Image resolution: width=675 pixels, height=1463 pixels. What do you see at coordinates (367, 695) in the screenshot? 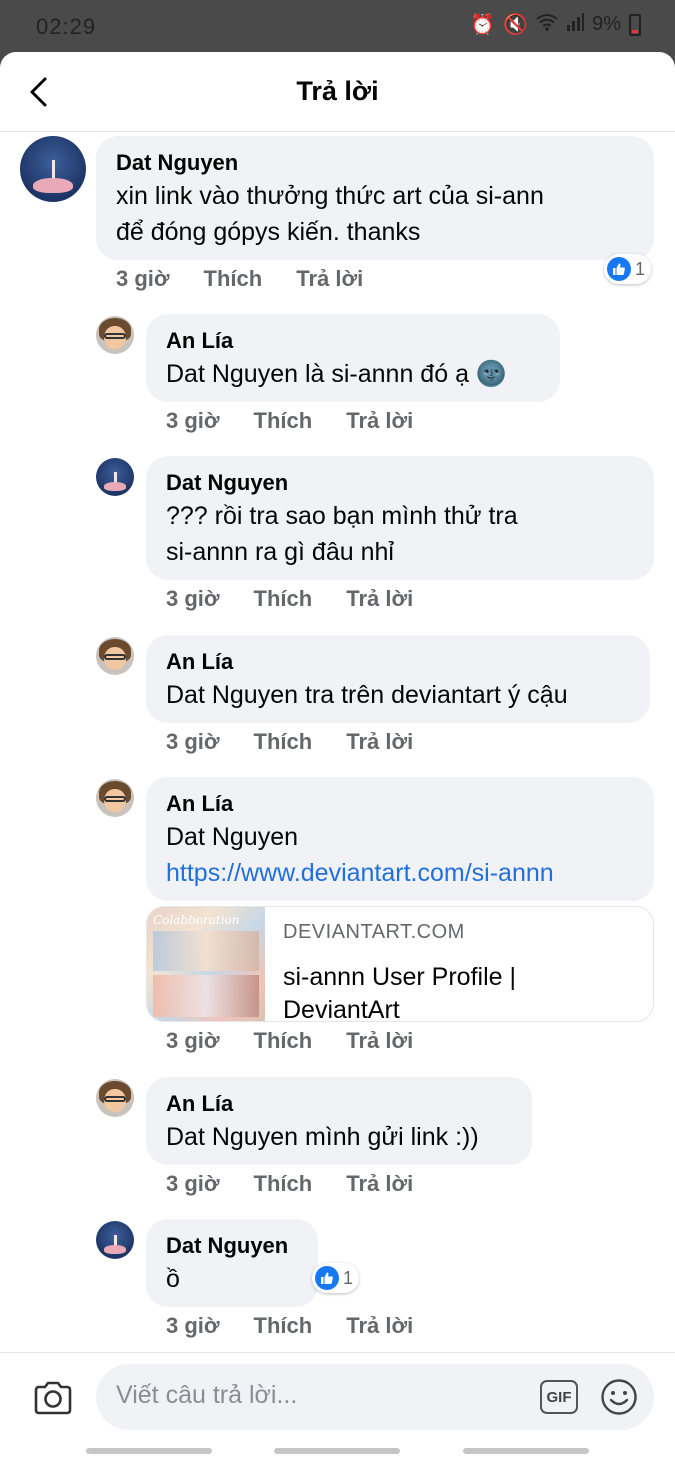
I see `comment-text: Dat Nguyen tra trên deviantart ý cậu` at bounding box center [367, 695].